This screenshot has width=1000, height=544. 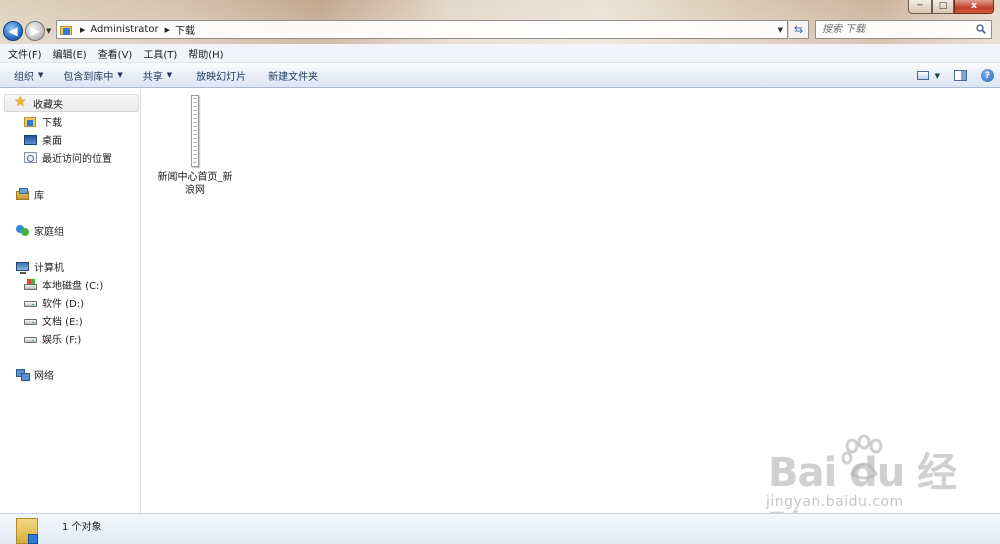 I want to click on file-item: 新闻中心首页_新浪网, so click(x=195, y=146).